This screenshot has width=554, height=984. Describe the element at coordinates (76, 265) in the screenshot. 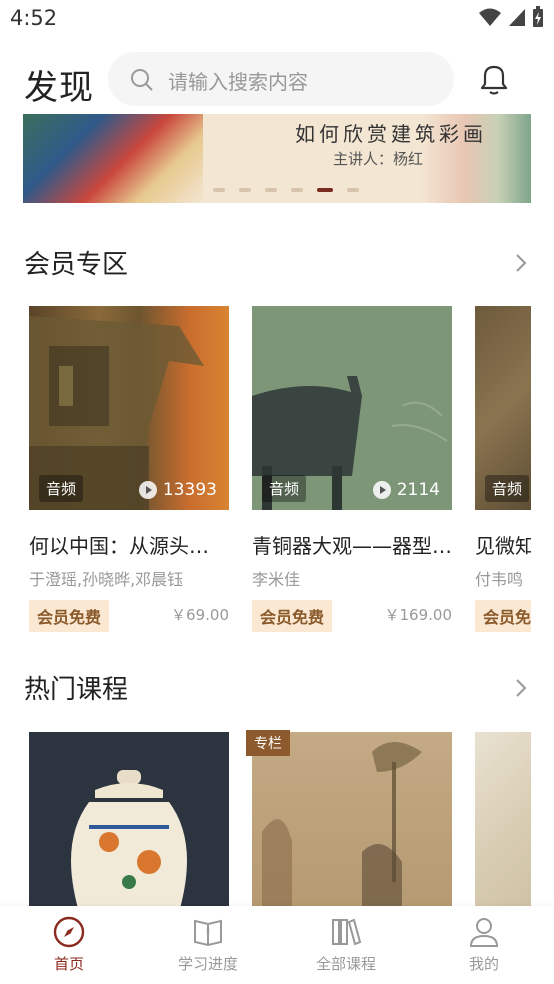

I see `member-section-title: 会员专区` at that location.